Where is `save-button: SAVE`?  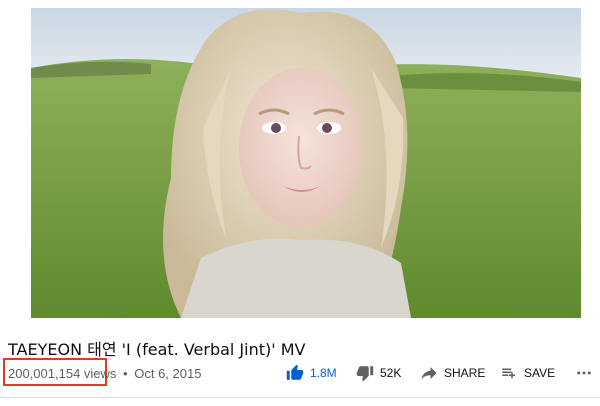
save-button: SAVE is located at coordinates (527, 373).